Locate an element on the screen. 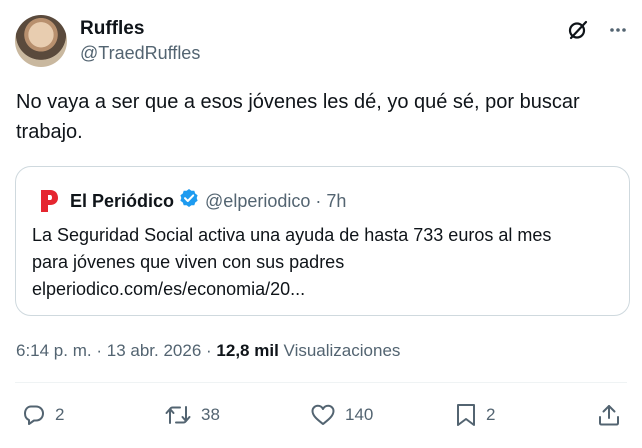 This screenshot has height=448, width=642. repost-icon is located at coordinates (178, 415).